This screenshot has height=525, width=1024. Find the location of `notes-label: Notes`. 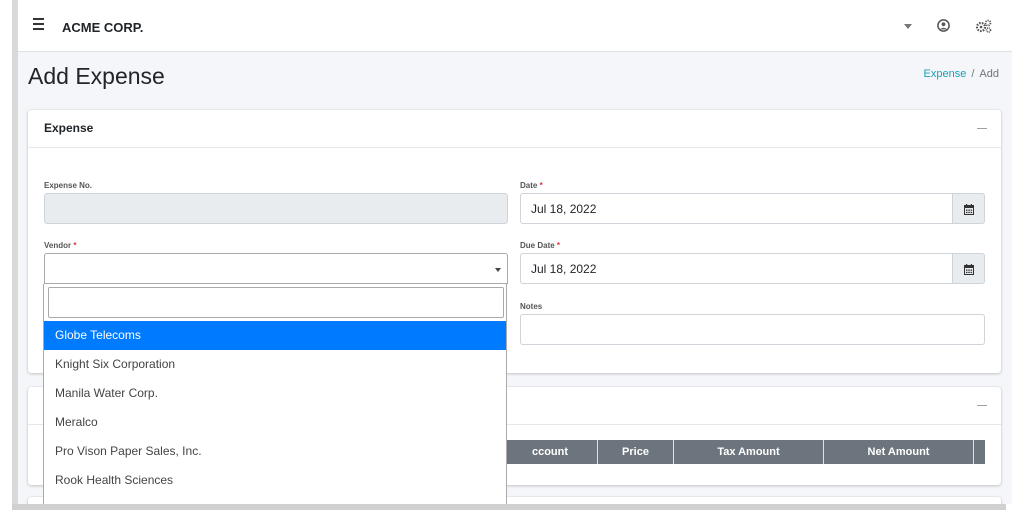

notes-label: Notes is located at coordinates (531, 306).